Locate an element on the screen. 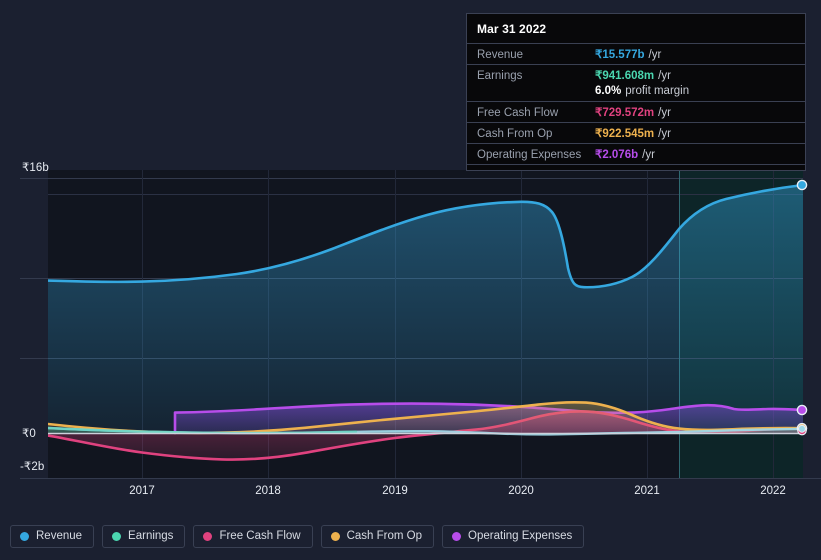 The image size is (821, 560). tooltip-unit-revenue: /yr is located at coordinates (655, 55).